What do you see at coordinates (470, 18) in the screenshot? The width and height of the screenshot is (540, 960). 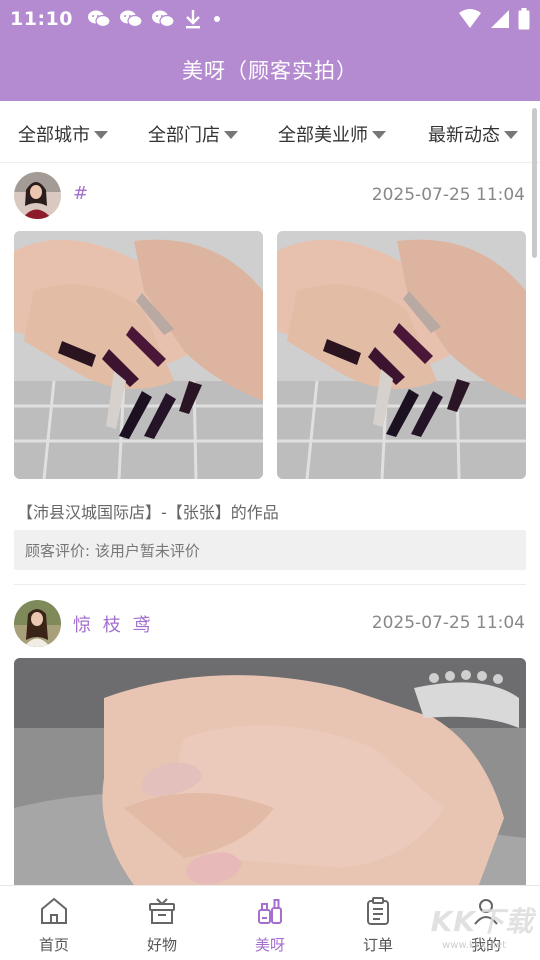 I see `wifi-icon` at bounding box center [470, 18].